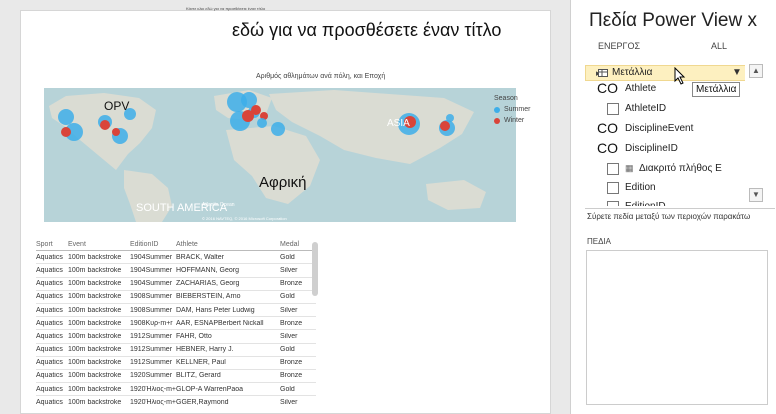  Describe the element at coordinates (289, 270) in the screenshot. I see `cell-medal: Silver` at that location.